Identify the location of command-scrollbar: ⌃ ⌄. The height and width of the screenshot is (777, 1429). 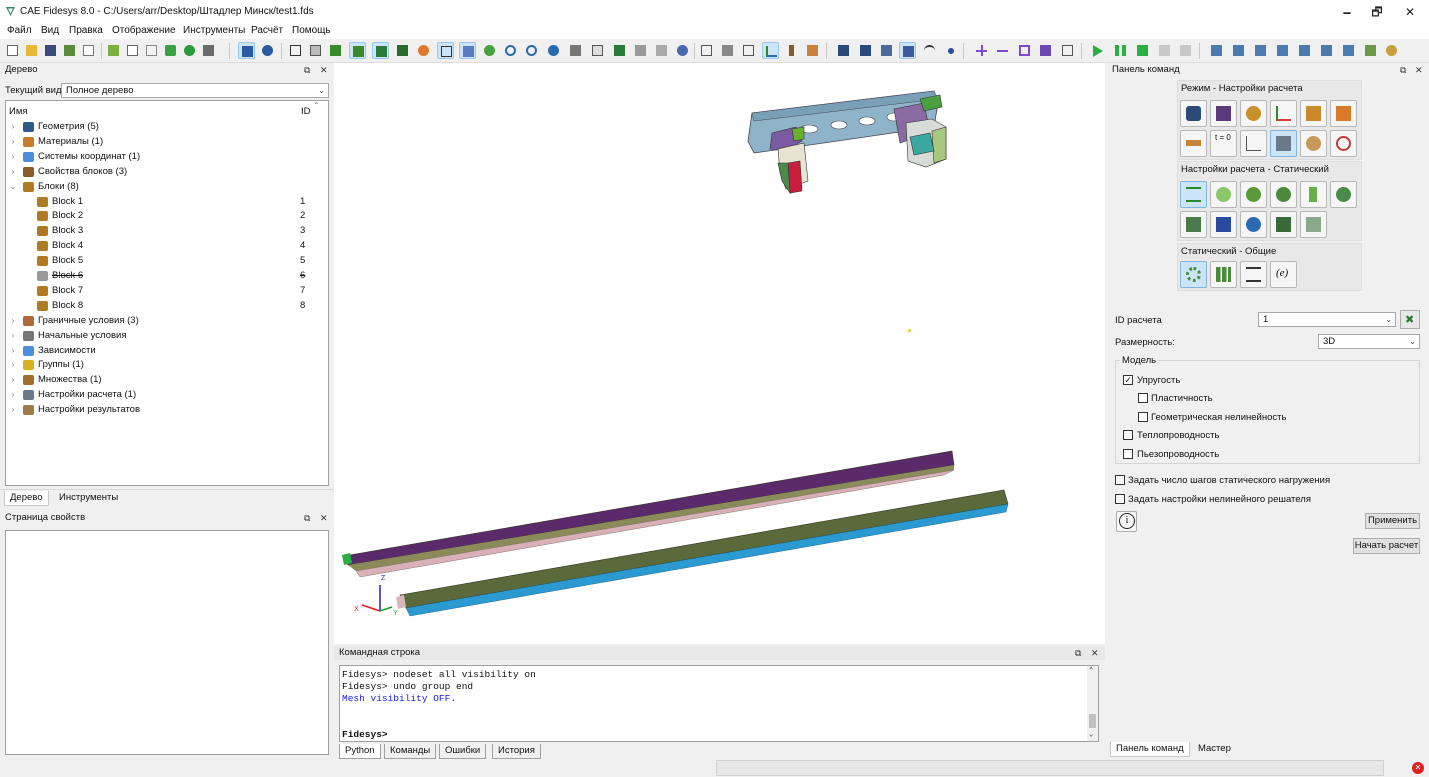
(1092, 703).